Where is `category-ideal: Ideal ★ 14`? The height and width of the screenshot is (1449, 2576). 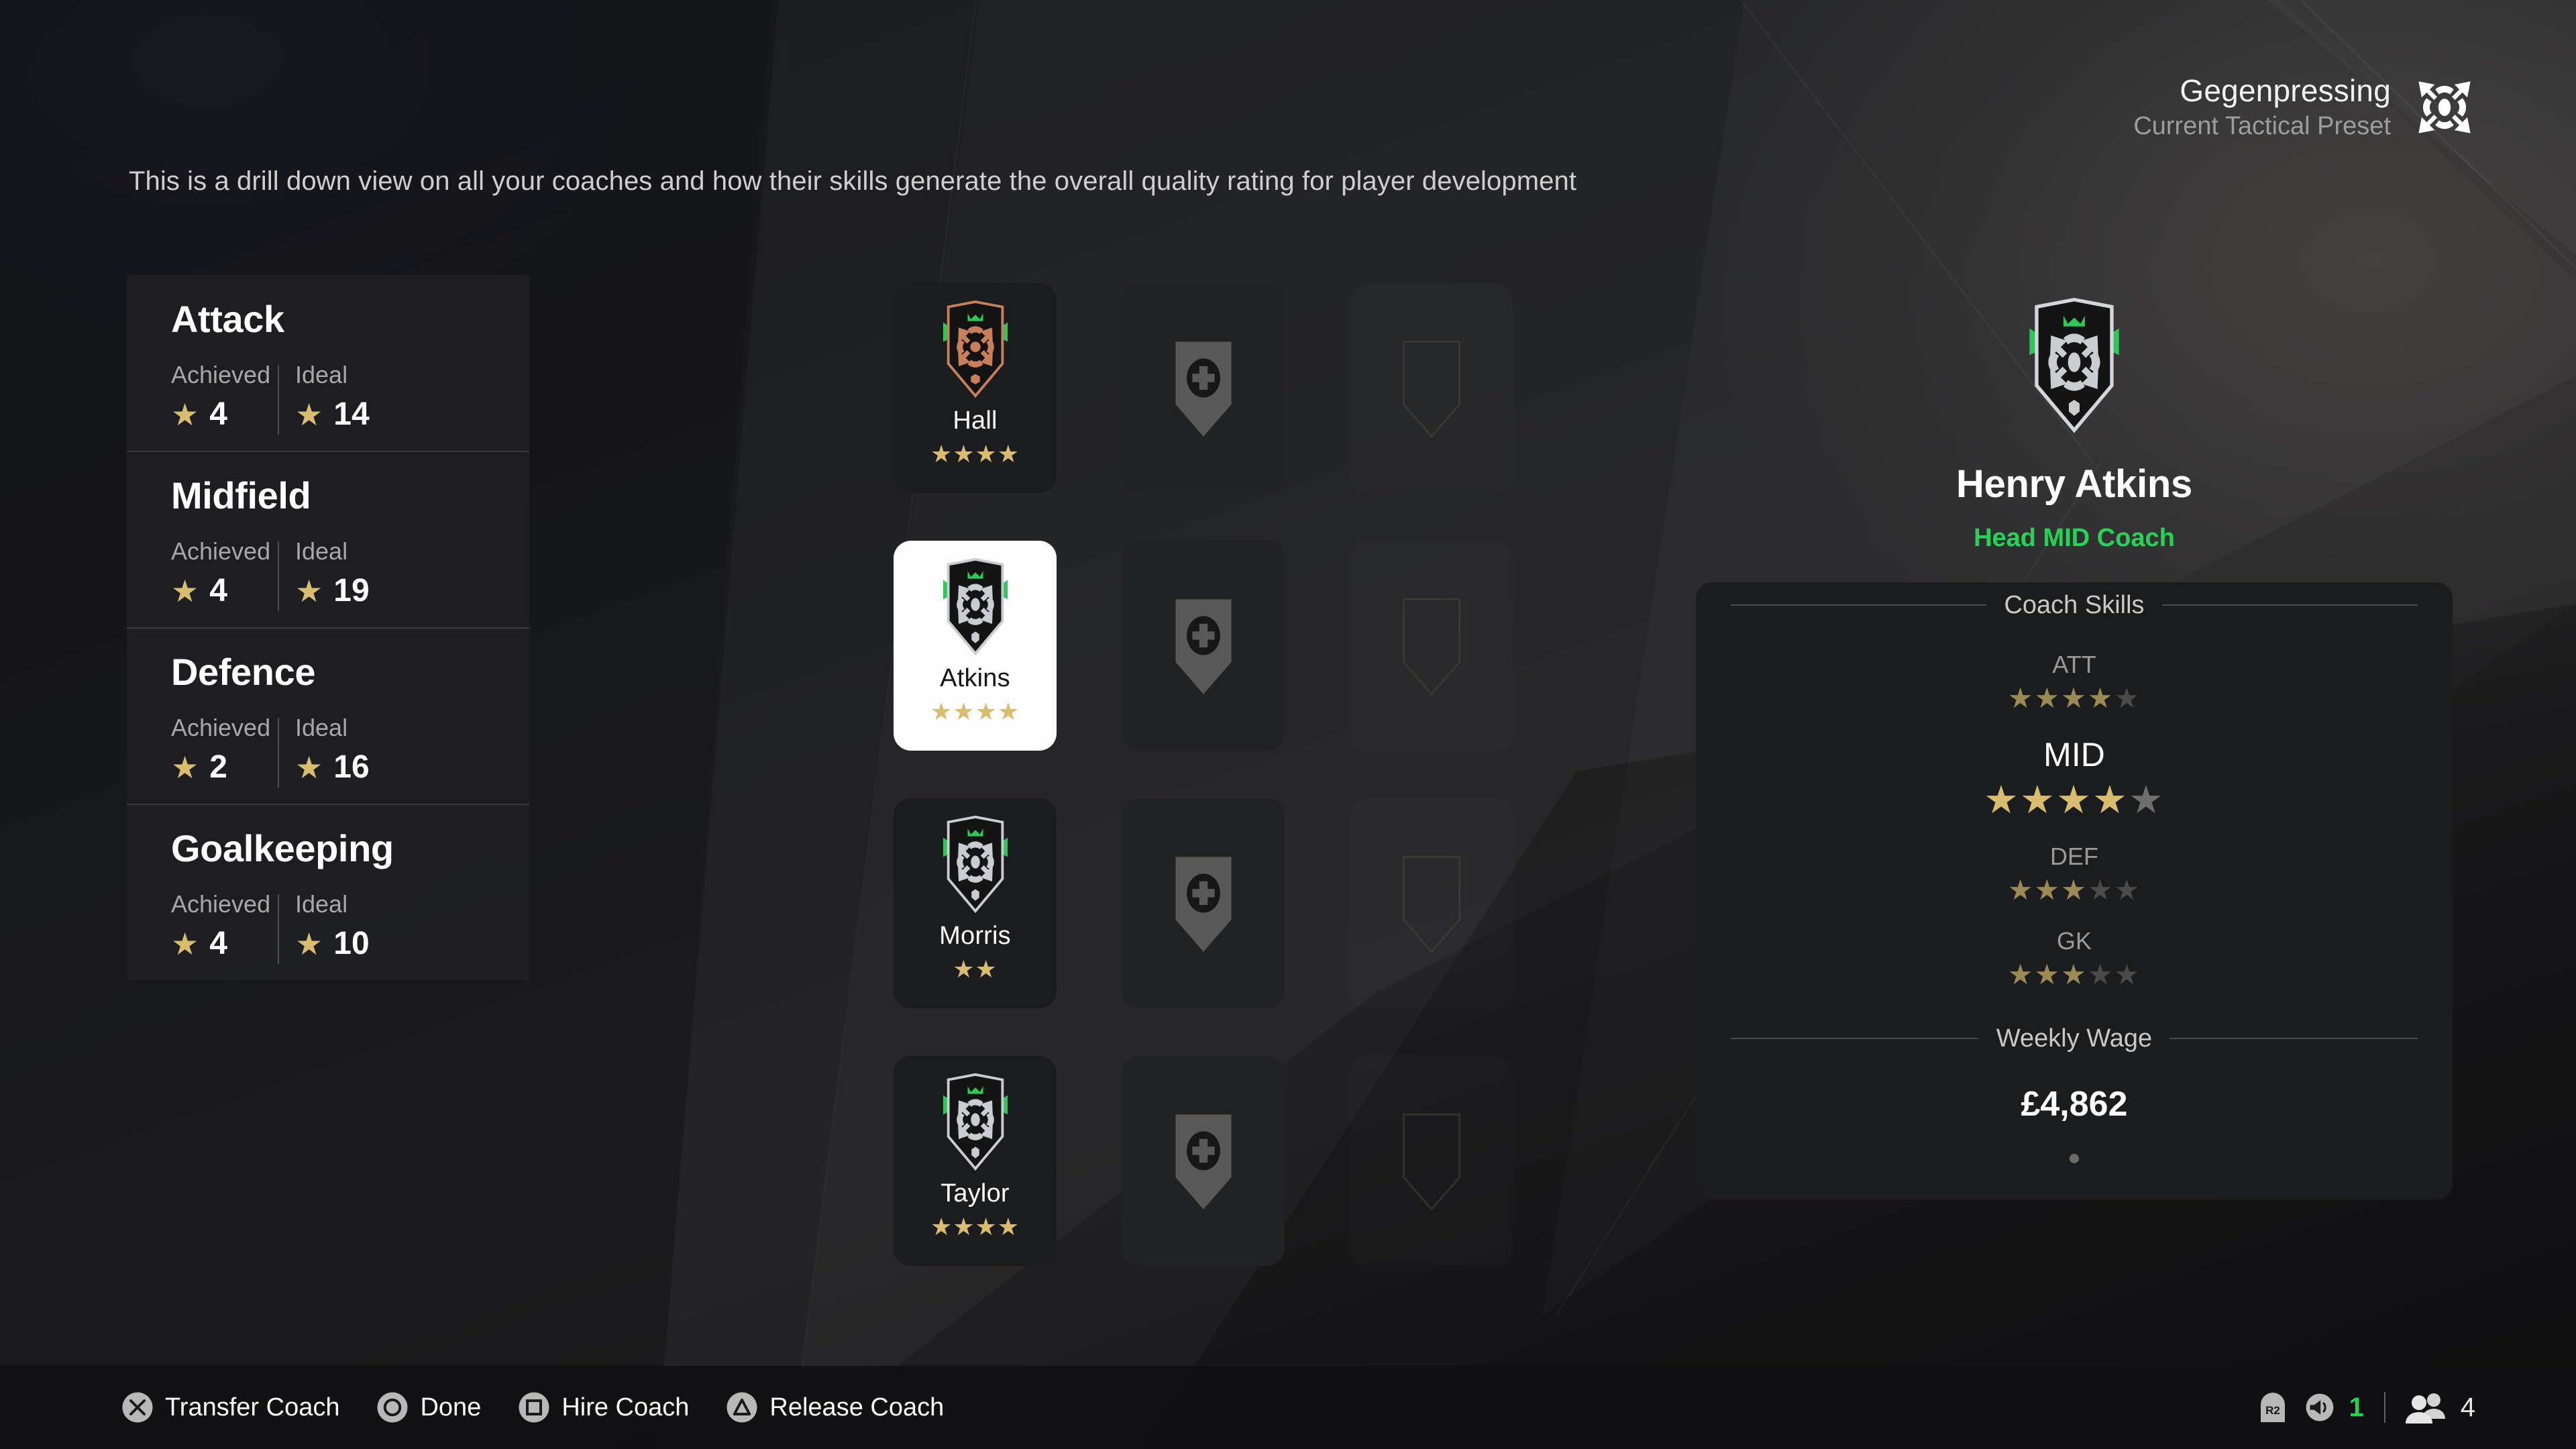
category-ideal: Ideal ★ 14 is located at coordinates (348, 398).